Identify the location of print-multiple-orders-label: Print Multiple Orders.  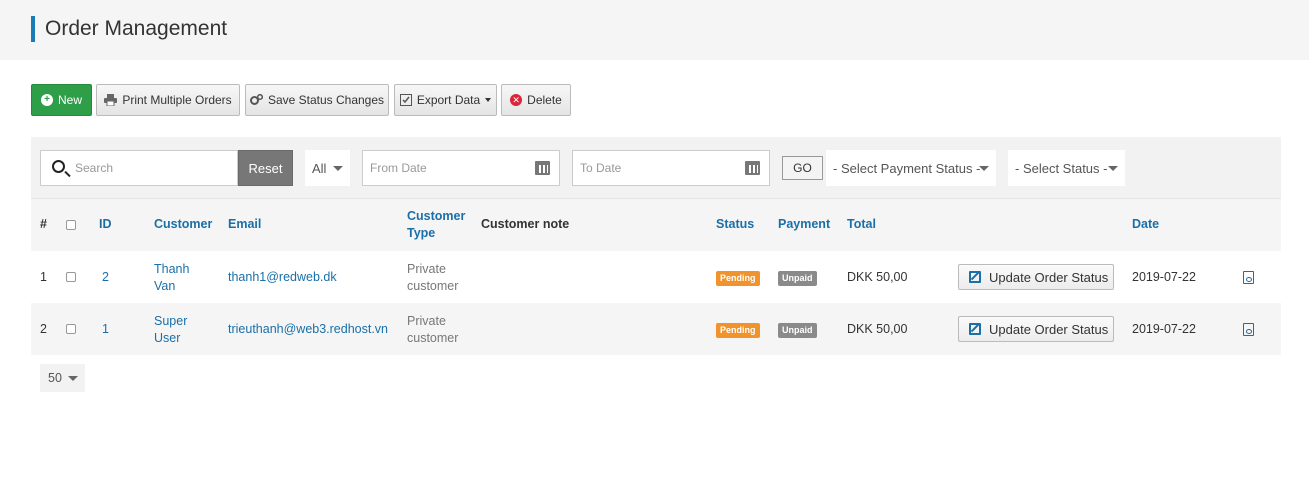
(177, 100).